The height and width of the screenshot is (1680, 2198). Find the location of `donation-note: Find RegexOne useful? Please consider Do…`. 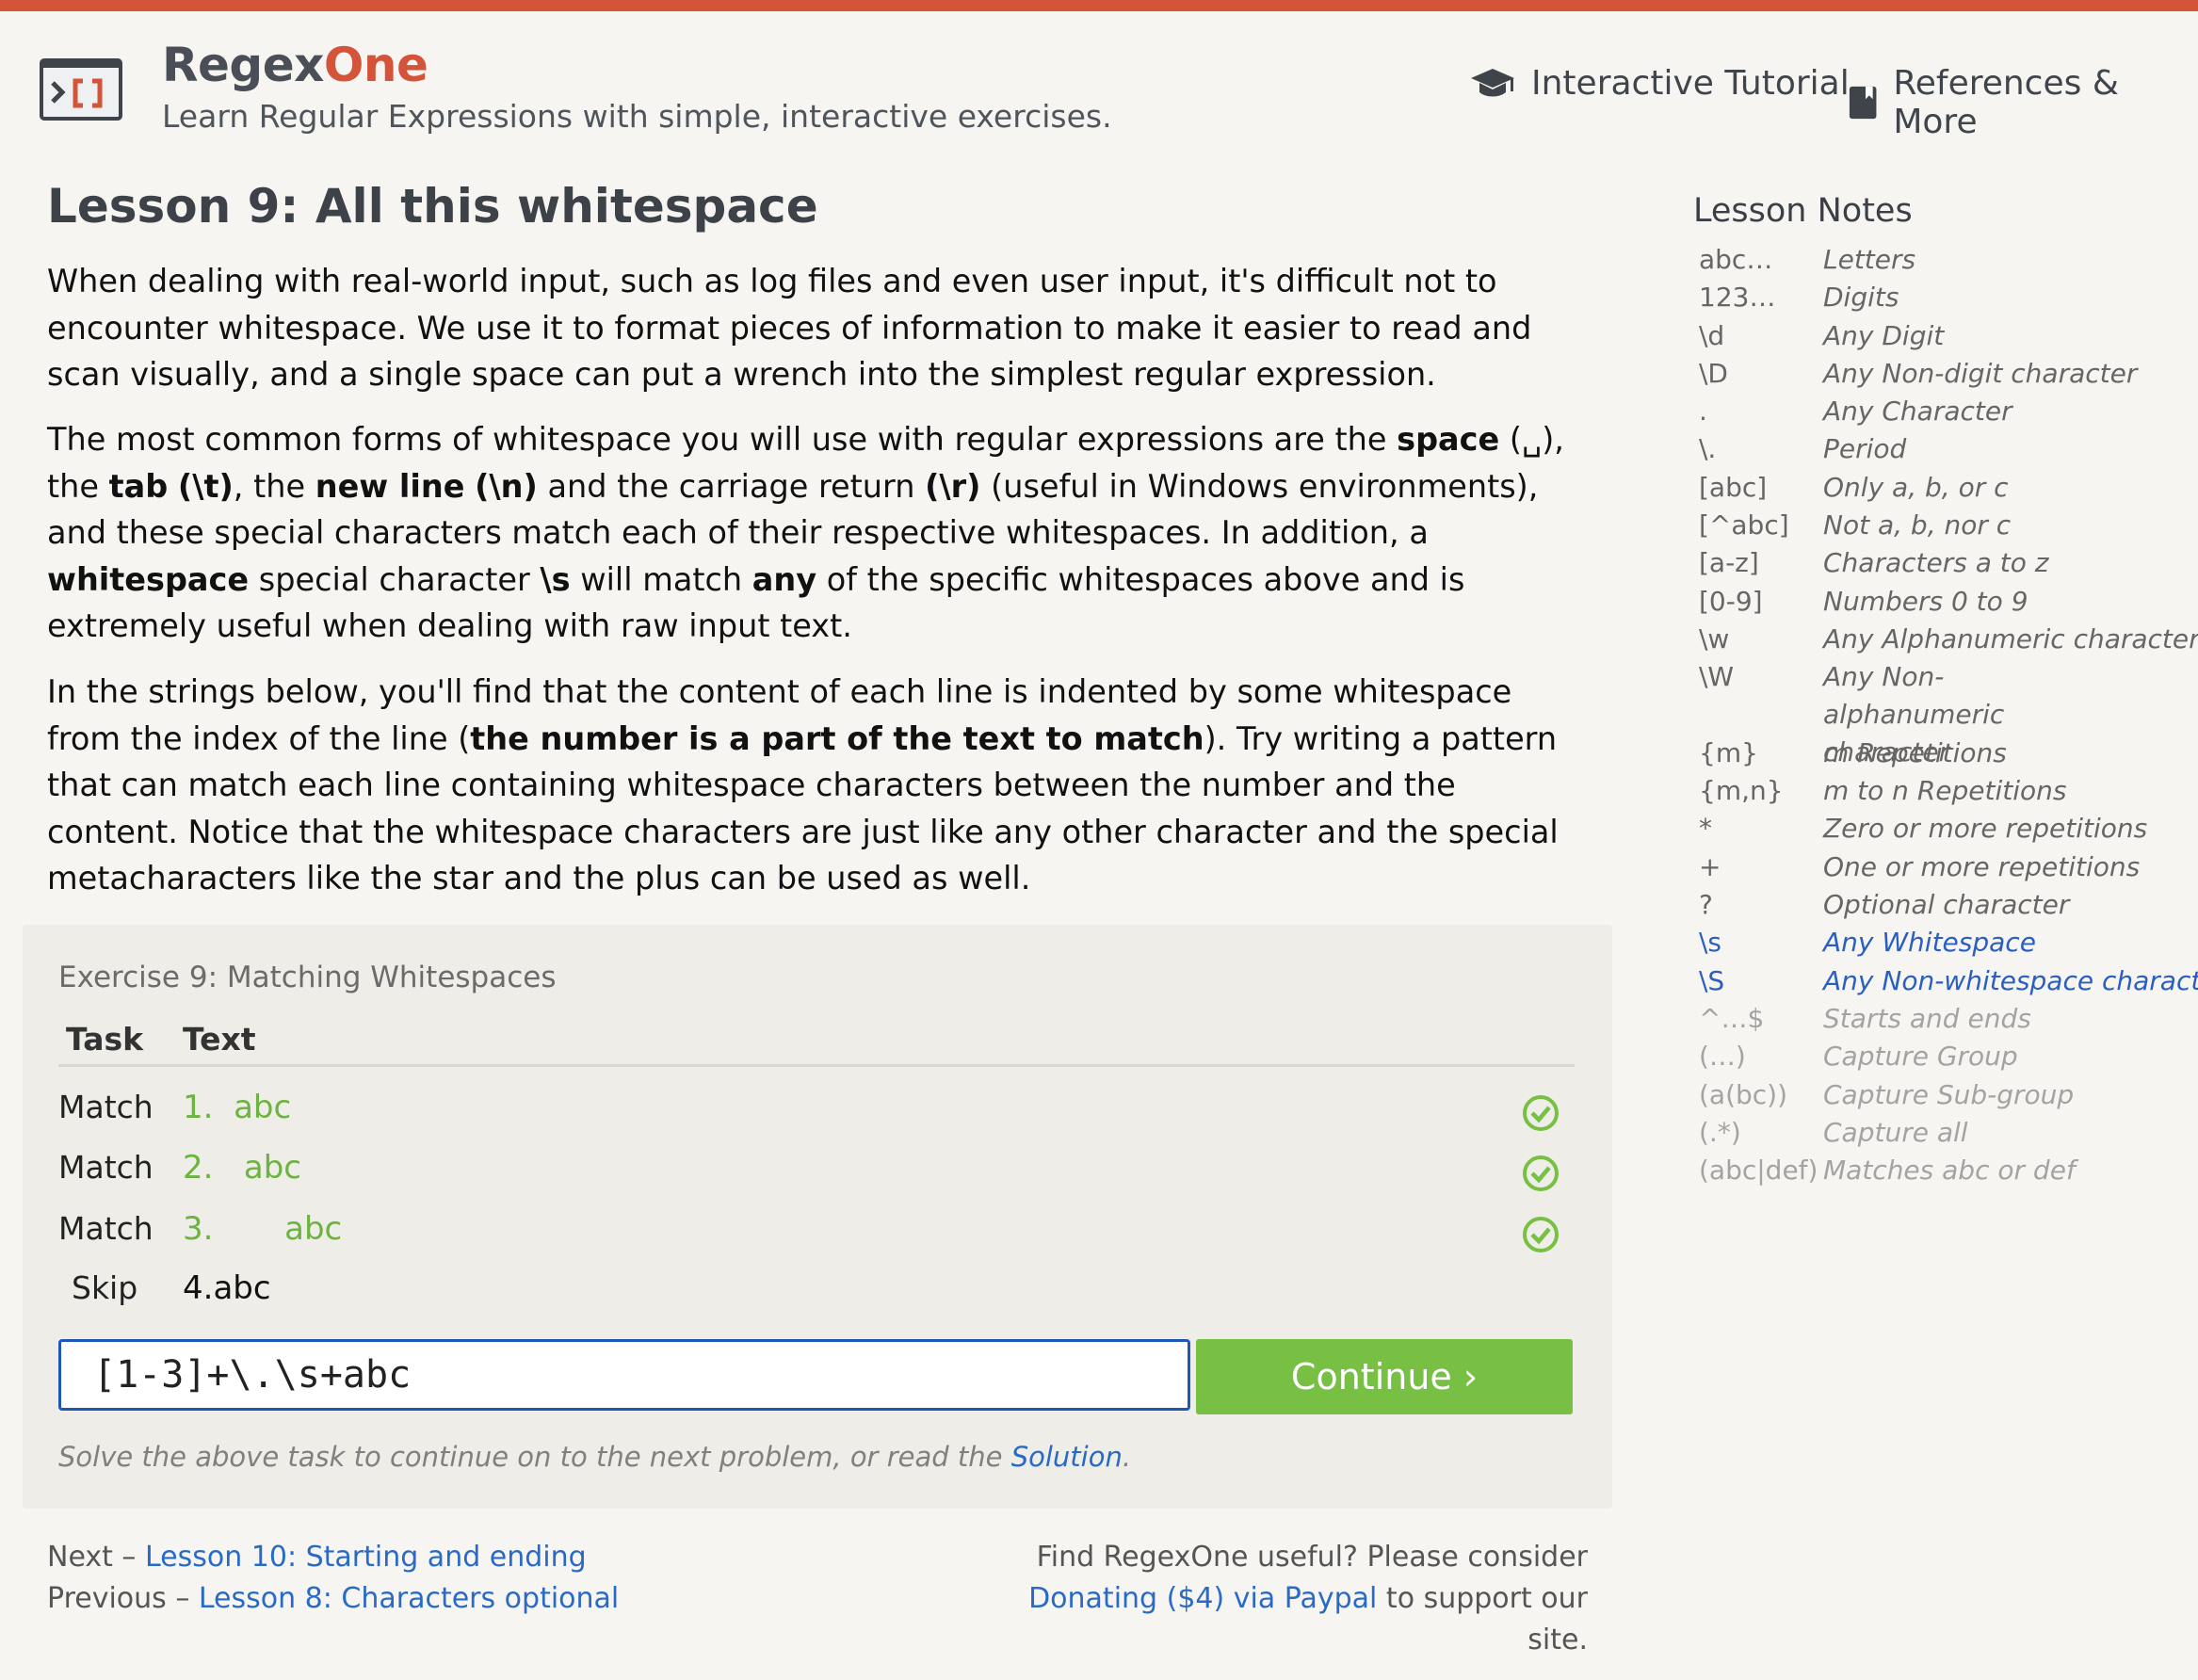

donation-note: Find RegexOne useful? Please consider Do… is located at coordinates (1308, 1598).